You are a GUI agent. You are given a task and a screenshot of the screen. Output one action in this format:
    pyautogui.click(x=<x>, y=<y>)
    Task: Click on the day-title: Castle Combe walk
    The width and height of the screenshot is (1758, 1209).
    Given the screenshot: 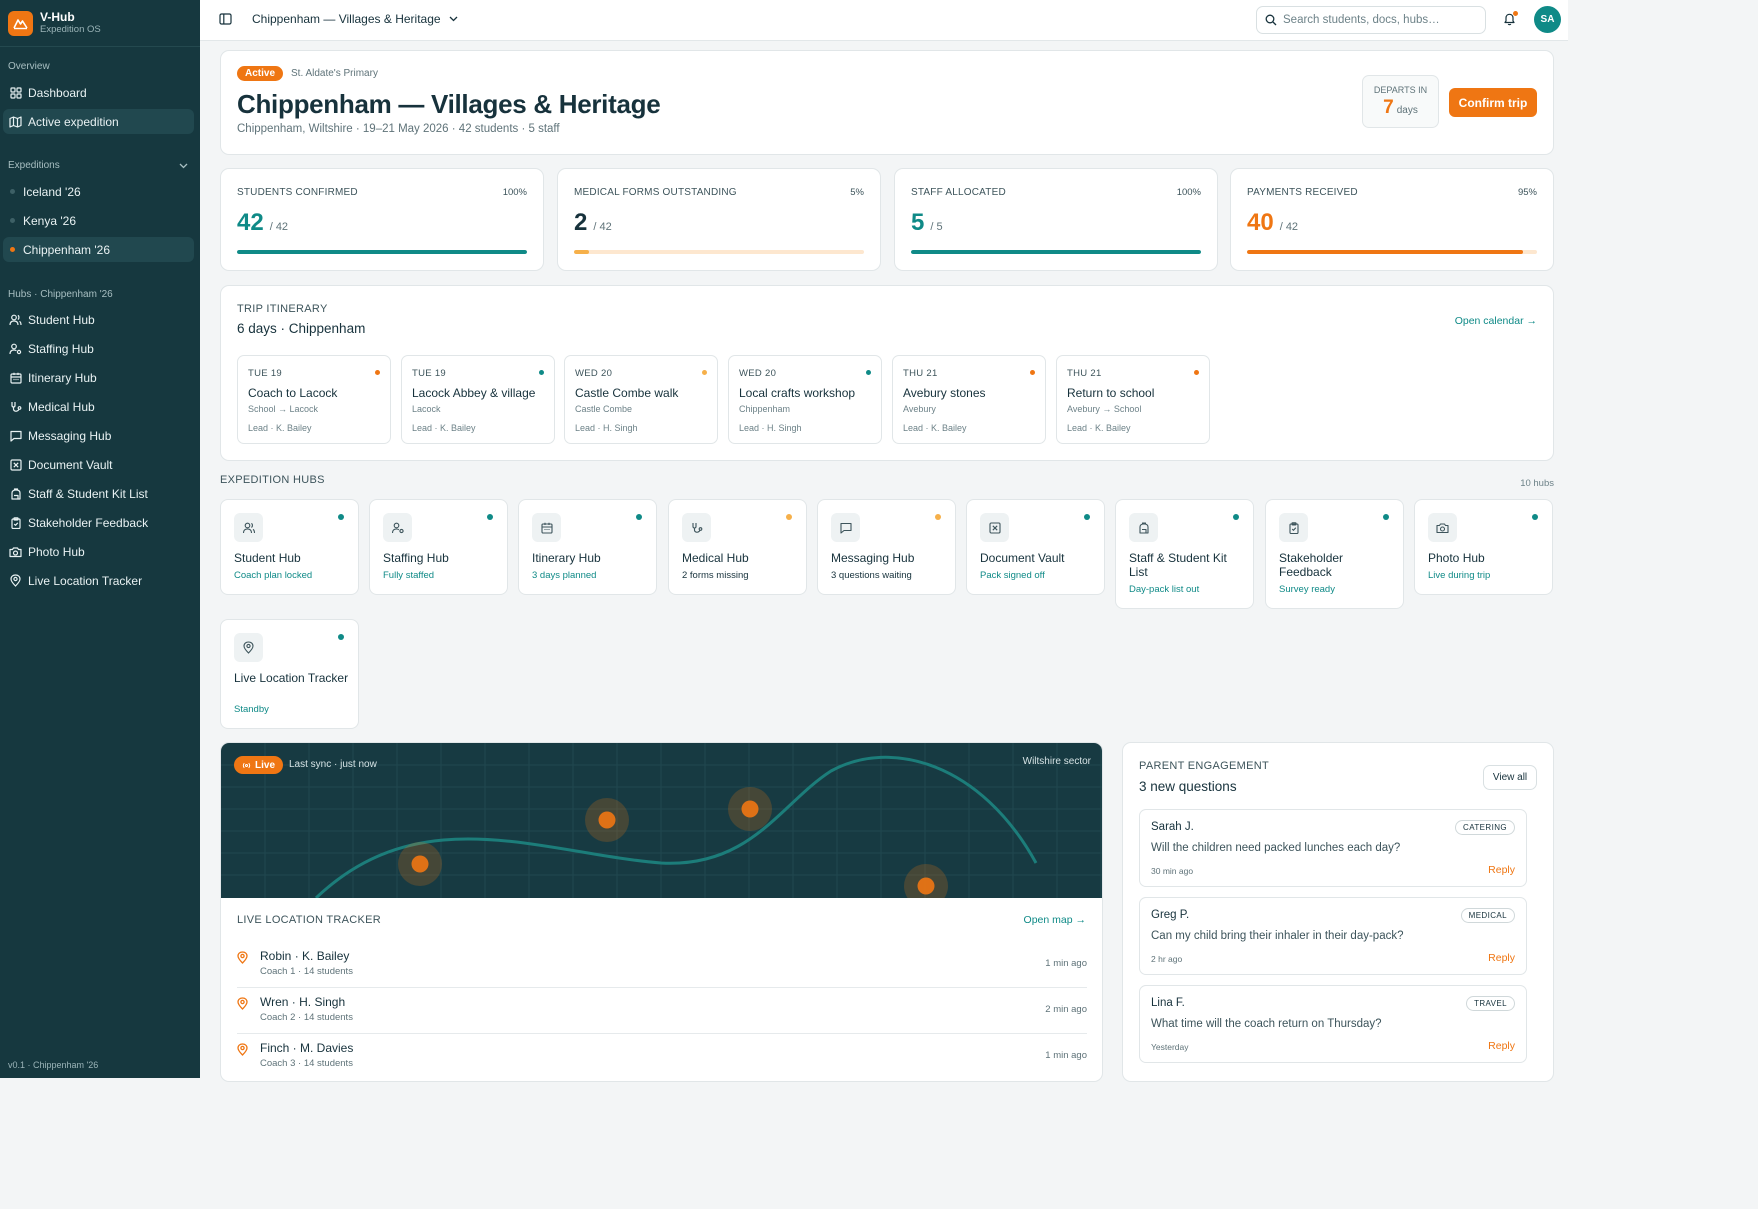 What is the action you would take?
    pyautogui.click(x=627, y=393)
    